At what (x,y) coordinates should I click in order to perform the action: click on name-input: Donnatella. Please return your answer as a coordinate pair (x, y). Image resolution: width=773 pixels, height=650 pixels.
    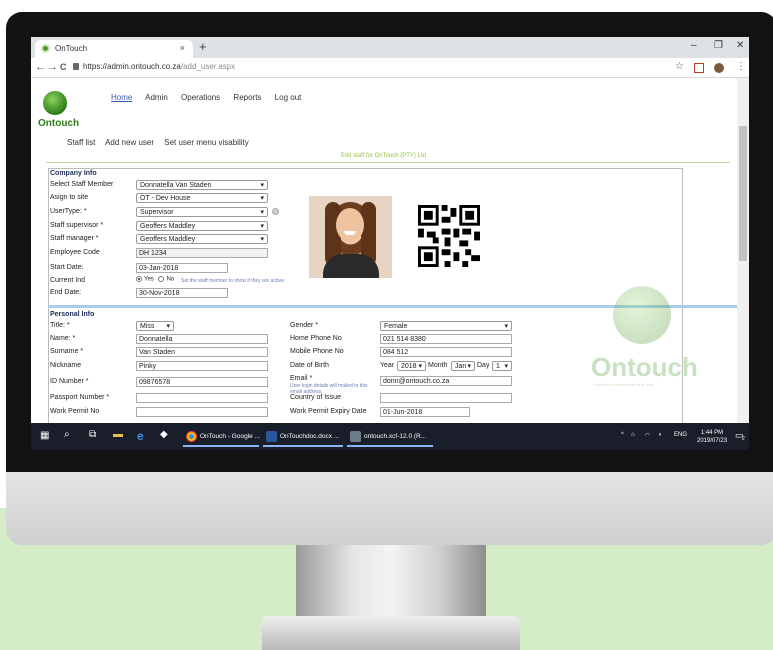
    Looking at the image, I should click on (202, 339).